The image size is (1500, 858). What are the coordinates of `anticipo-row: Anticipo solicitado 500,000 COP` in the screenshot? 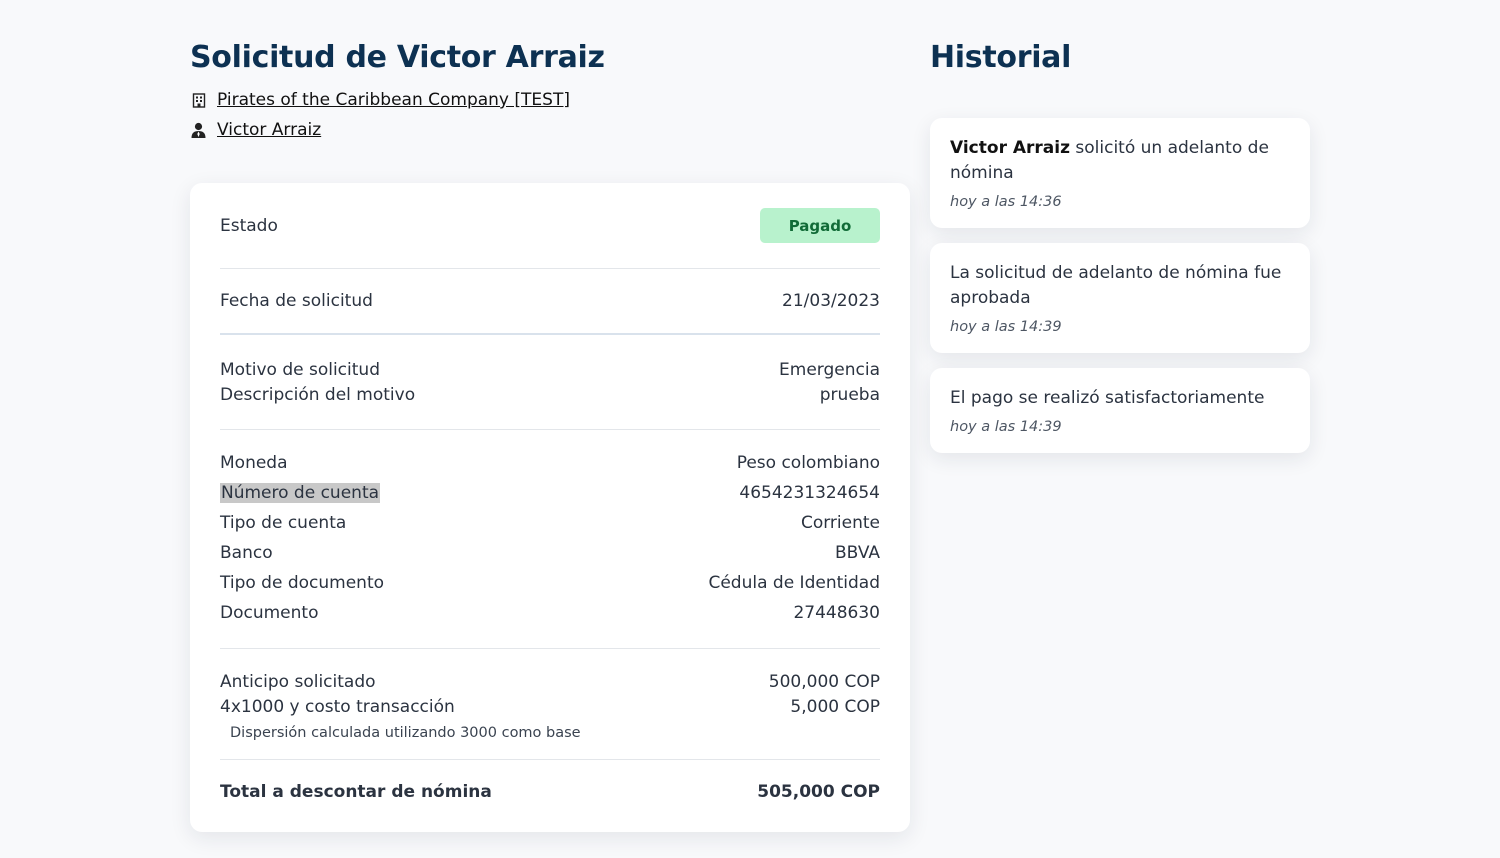 It's located at (550, 681).